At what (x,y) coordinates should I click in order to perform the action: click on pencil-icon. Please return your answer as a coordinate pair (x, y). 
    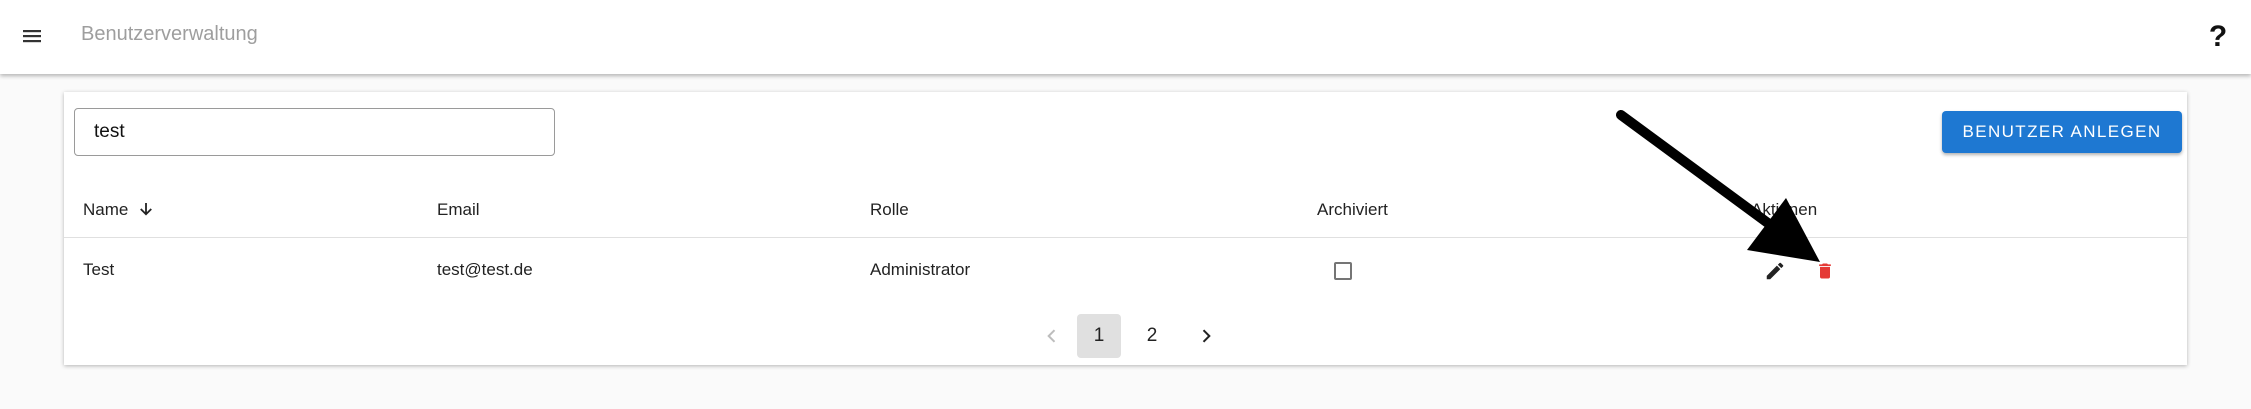
    Looking at the image, I should click on (1775, 271).